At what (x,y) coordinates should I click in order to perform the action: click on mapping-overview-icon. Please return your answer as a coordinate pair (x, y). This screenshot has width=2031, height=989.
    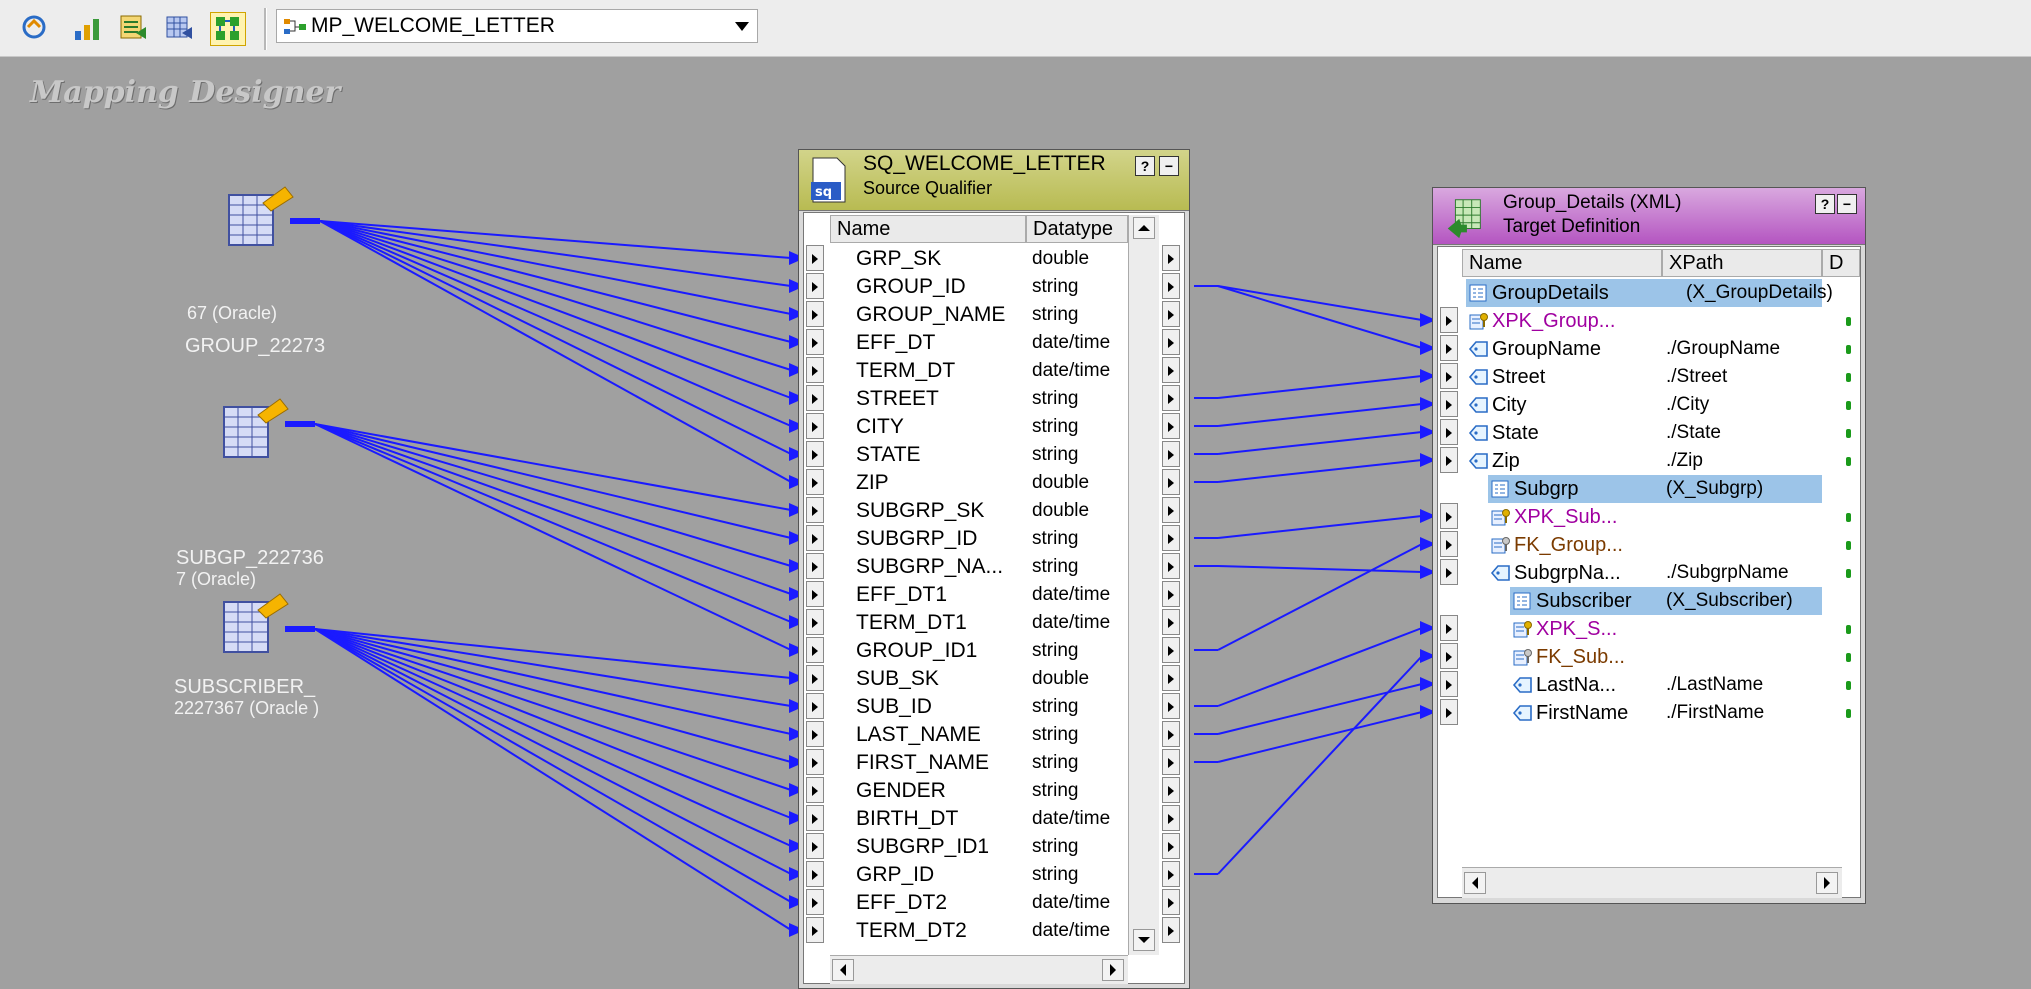
    Looking at the image, I should click on (228, 29).